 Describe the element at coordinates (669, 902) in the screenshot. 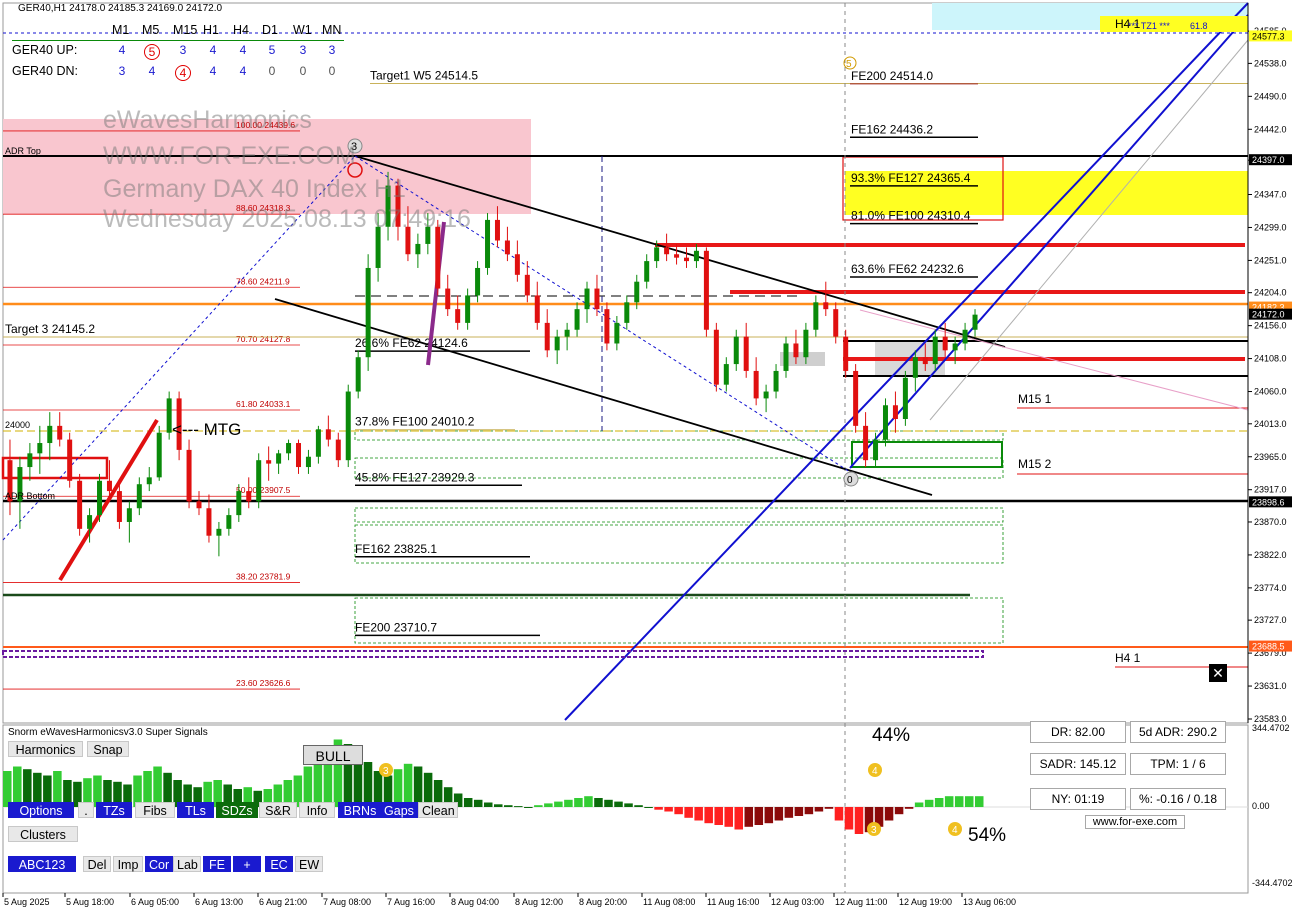

I see `x-tick-label: 11 Aug 08:00` at that location.